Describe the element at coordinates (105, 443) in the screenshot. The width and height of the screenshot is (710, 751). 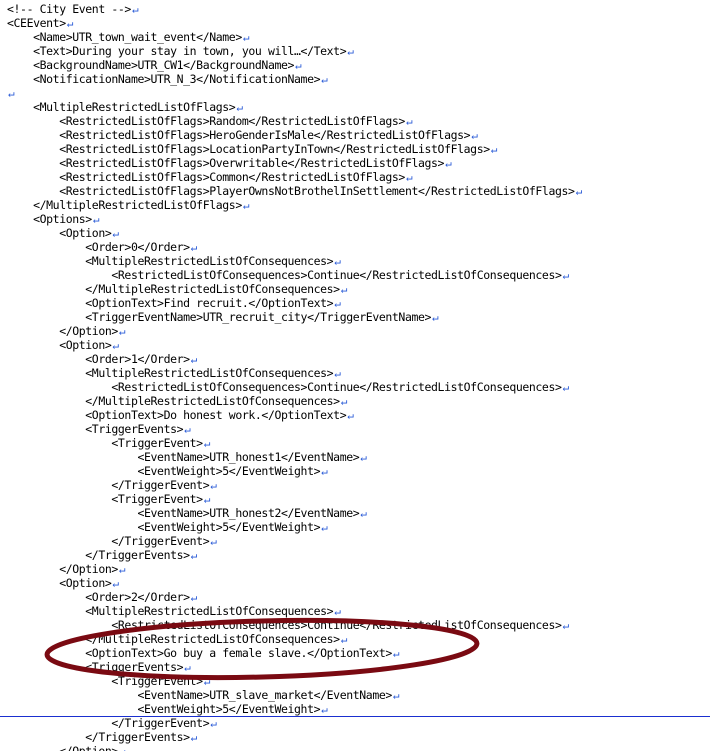
I see `code-line-text: <TriggerEvent>` at that location.